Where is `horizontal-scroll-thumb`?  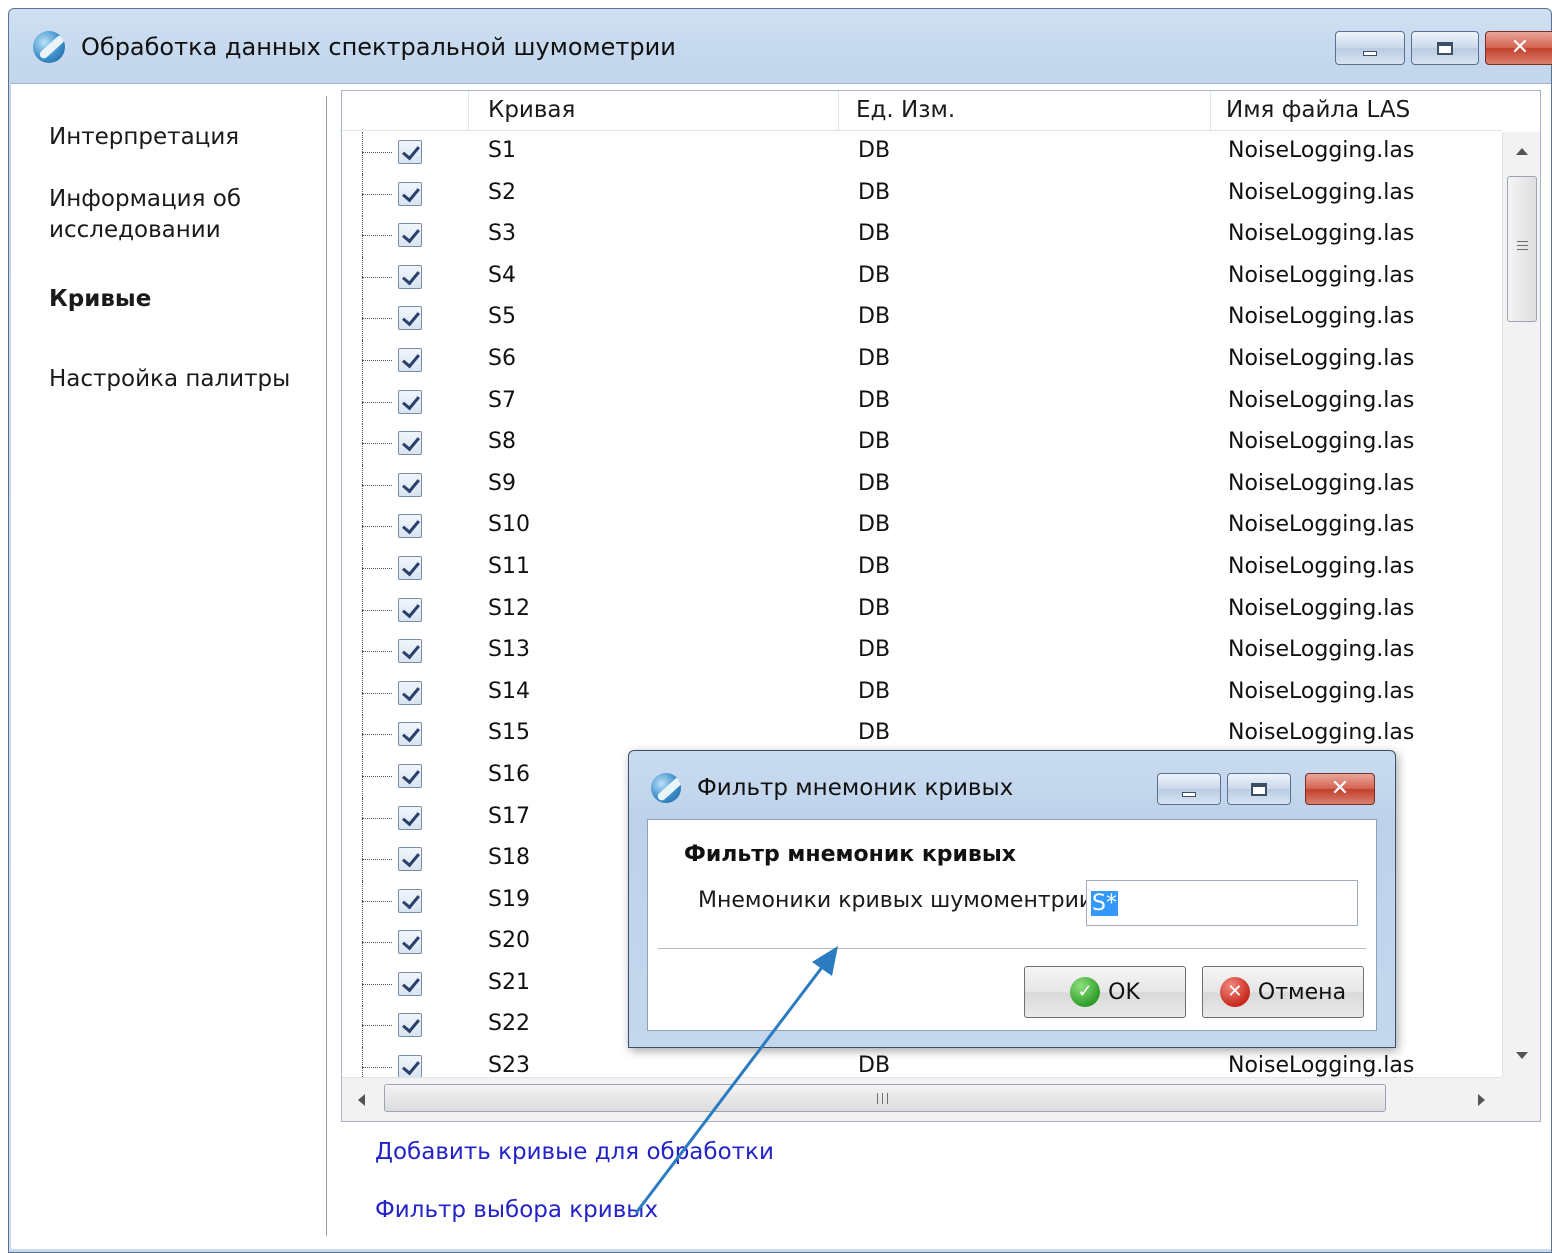
horizontal-scroll-thumb is located at coordinates (885, 1098).